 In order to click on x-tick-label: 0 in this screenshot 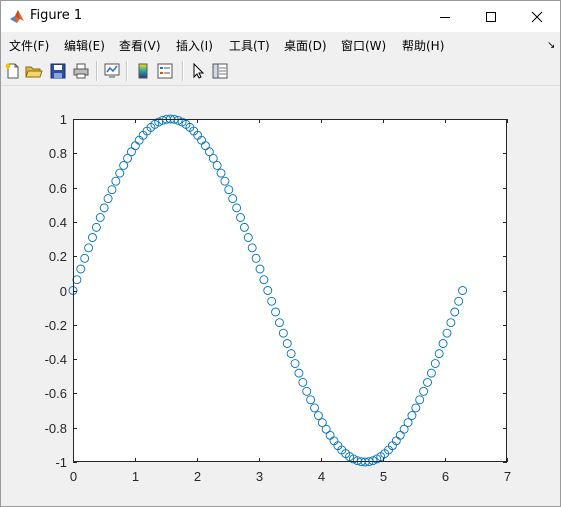, I will do `click(73, 476)`.